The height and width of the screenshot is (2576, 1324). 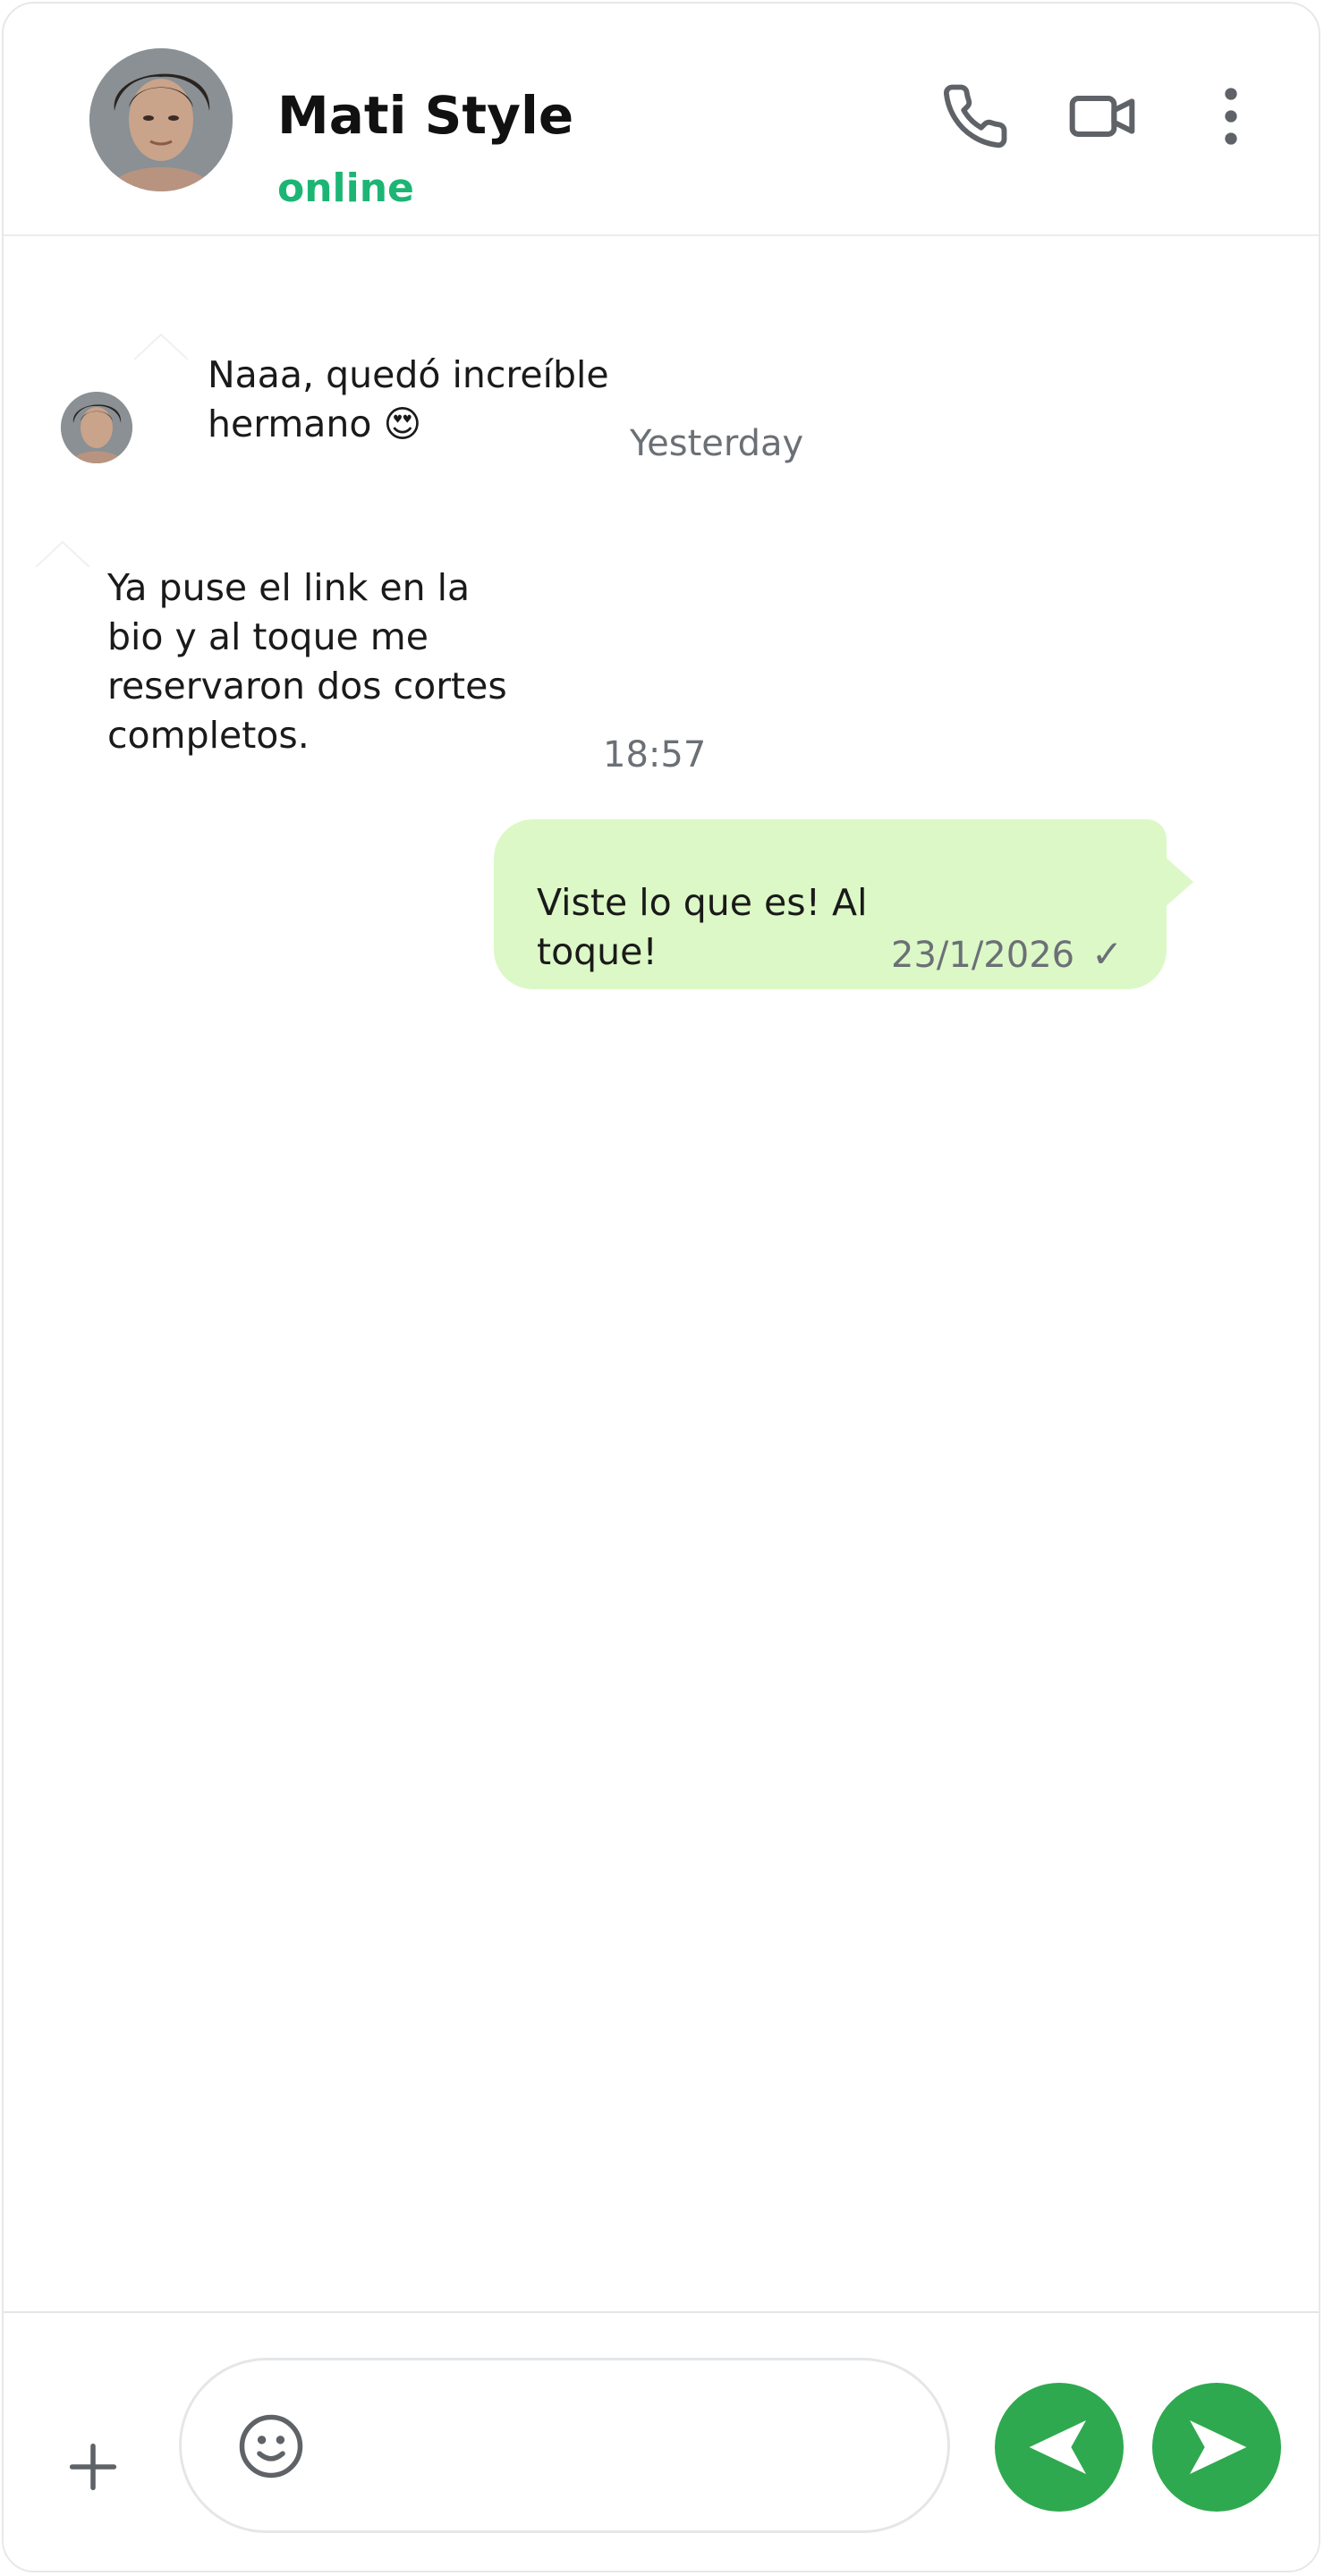 What do you see at coordinates (983, 955) in the screenshot?
I see `message-time: 23/1/2026` at bounding box center [983, 955].